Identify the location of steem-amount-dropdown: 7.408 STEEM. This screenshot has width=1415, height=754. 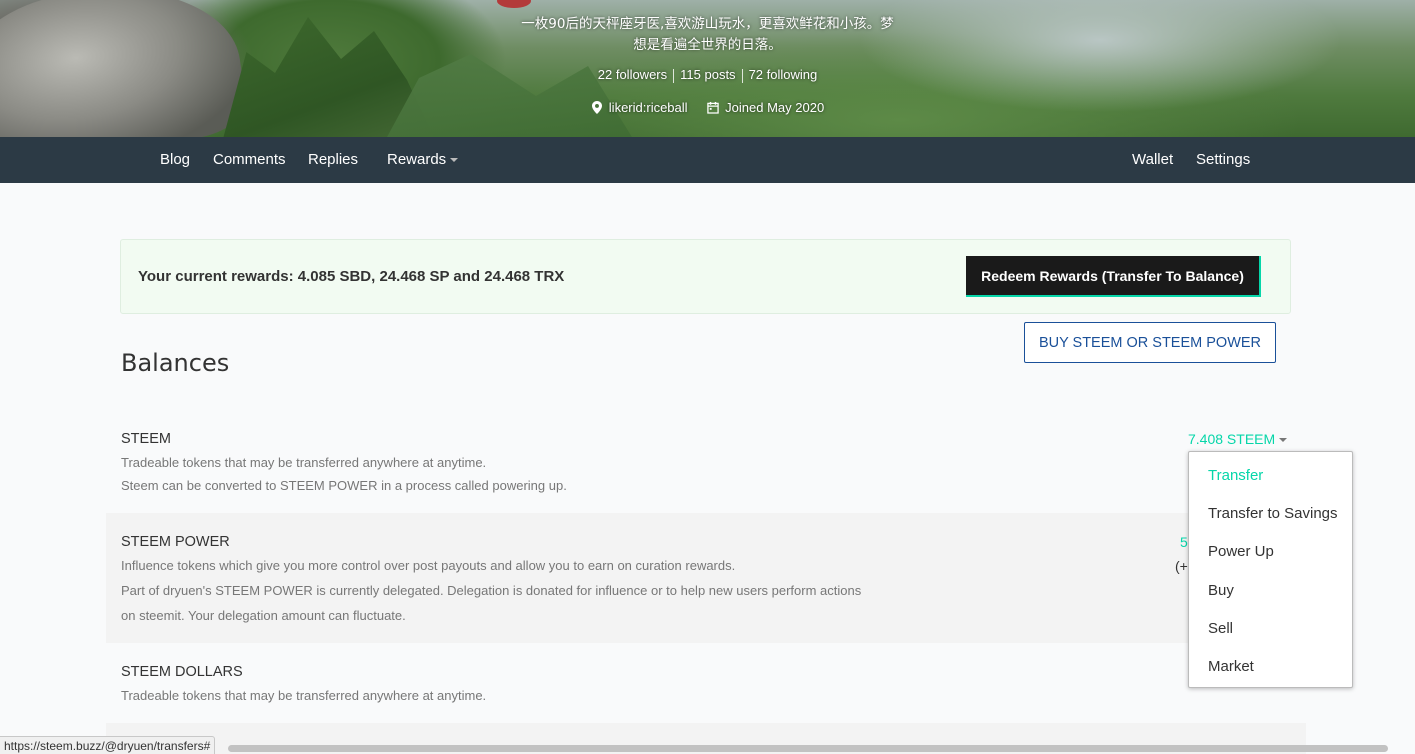
(1238, 439).